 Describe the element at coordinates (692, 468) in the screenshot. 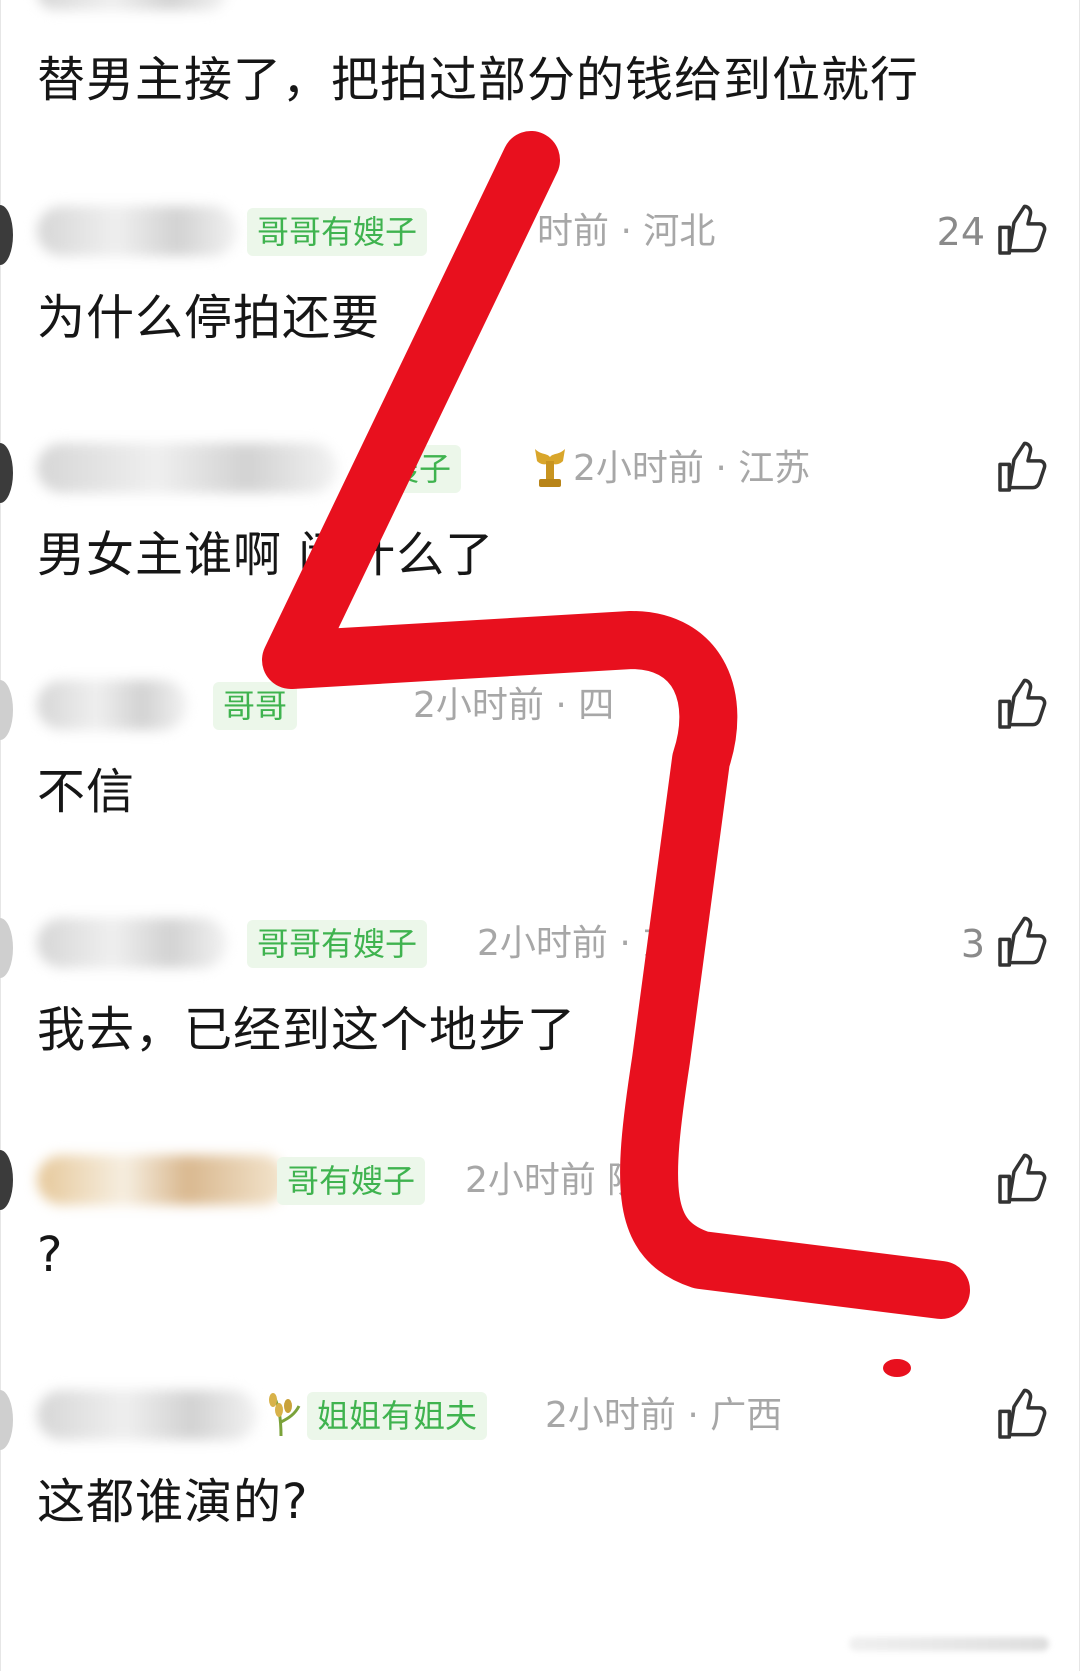

I see `time-location: 2小时前 · 江苏` at that location.